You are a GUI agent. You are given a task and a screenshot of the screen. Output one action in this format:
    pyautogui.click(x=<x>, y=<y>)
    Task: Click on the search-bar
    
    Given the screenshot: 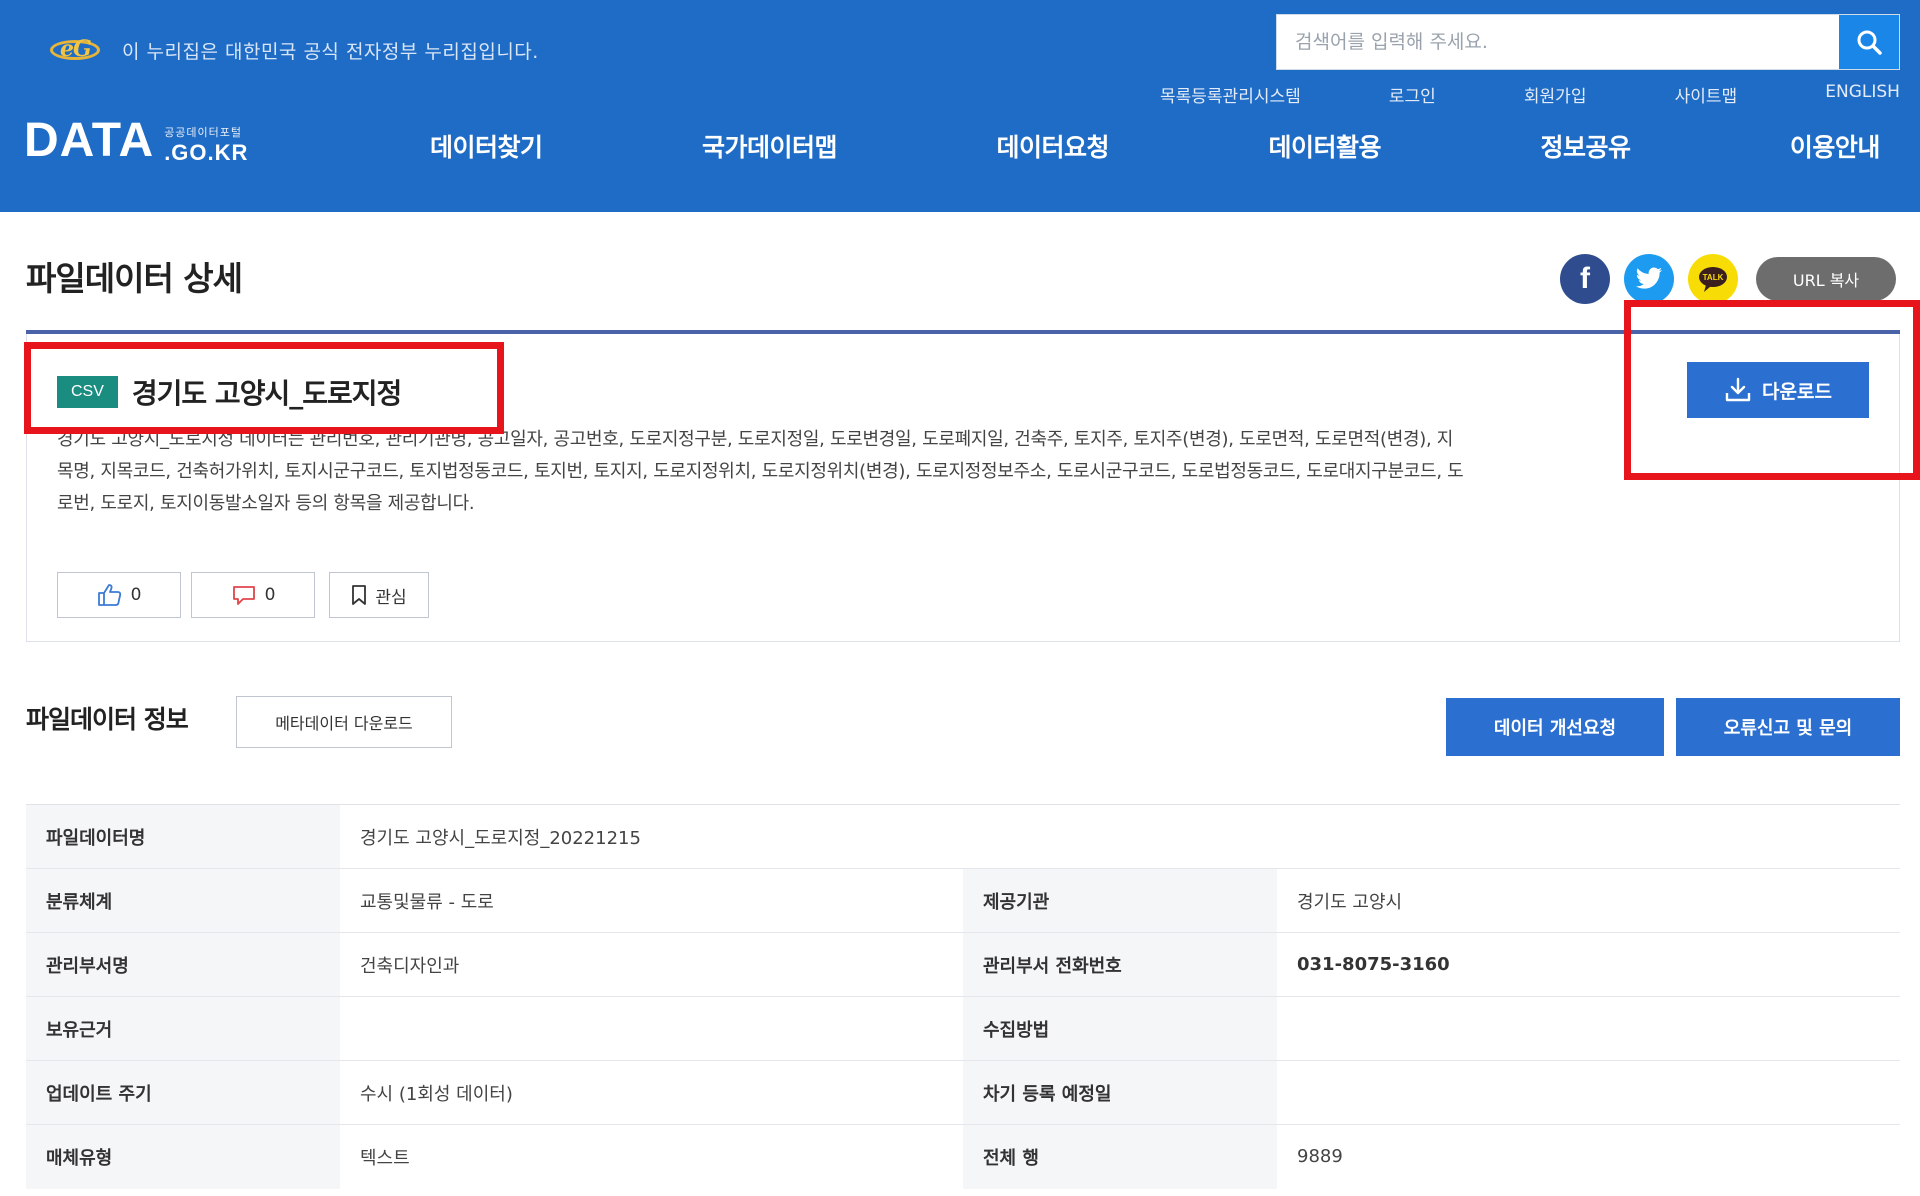 What is the action you would take?
    pyautogui.click(x=1588, y=42)
    